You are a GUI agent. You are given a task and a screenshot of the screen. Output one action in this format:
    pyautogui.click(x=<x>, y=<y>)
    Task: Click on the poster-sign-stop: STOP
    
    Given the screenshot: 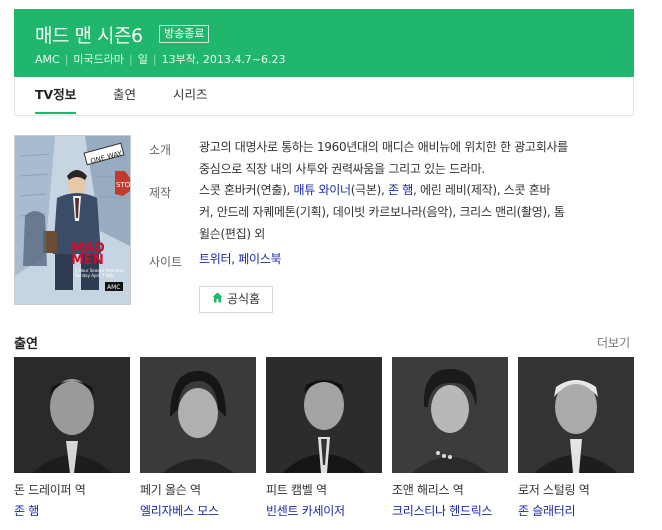 What is the action you would take?
    pyautogui.click(x=123, y=185)
    